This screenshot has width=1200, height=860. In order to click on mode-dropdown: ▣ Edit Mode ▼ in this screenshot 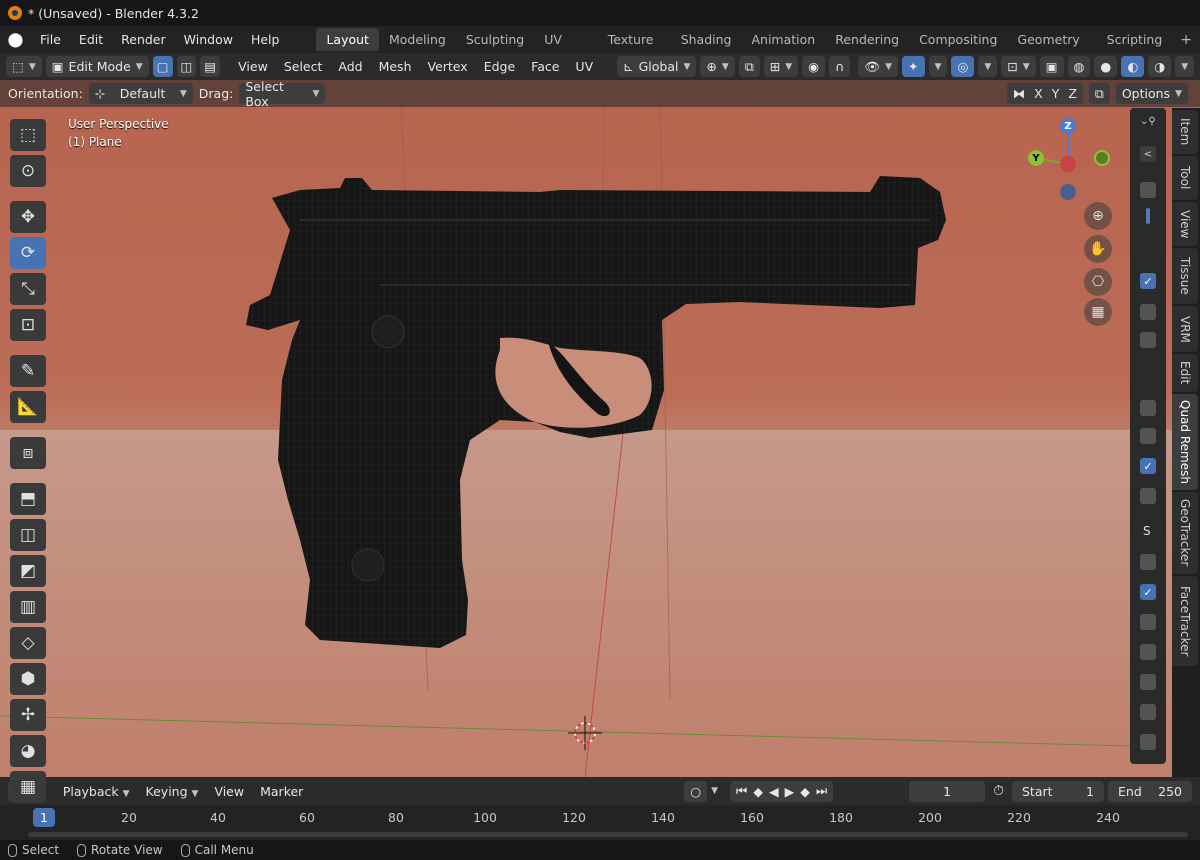, I will do `click(97, 66)`.